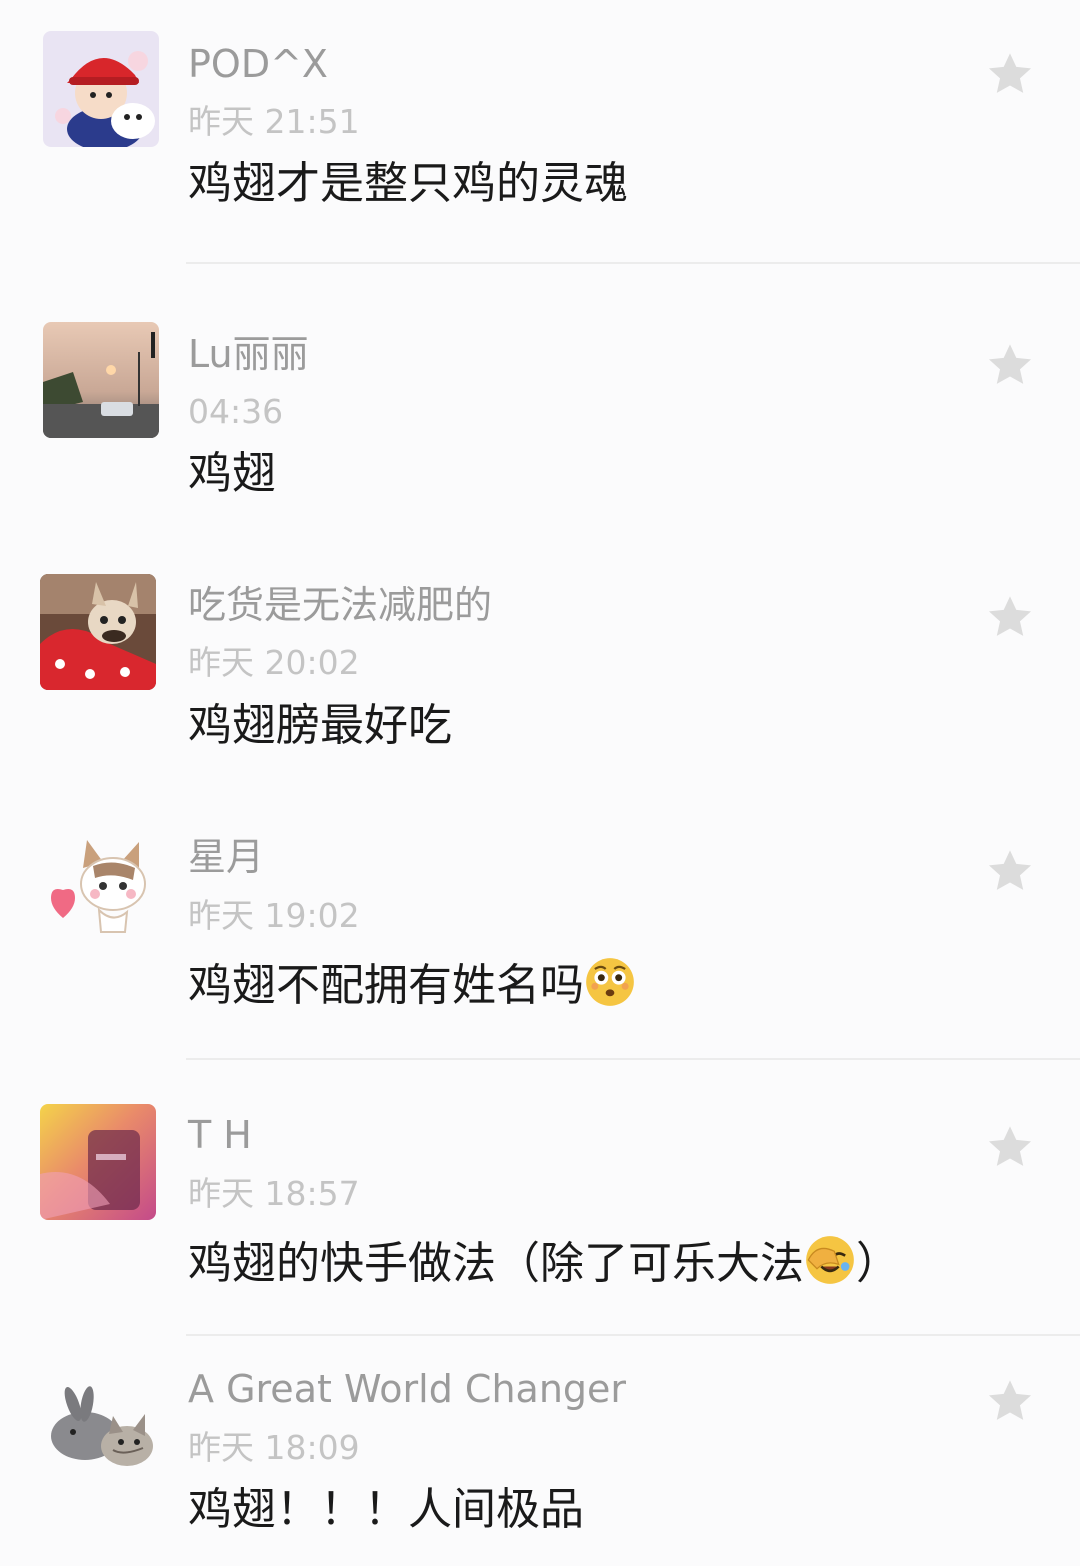 The height and width of the screenshot is (1566, 1080). Describe the element at coordinates (830, 1260) in the screenshot. I see `facepalm-emoji` at that location.